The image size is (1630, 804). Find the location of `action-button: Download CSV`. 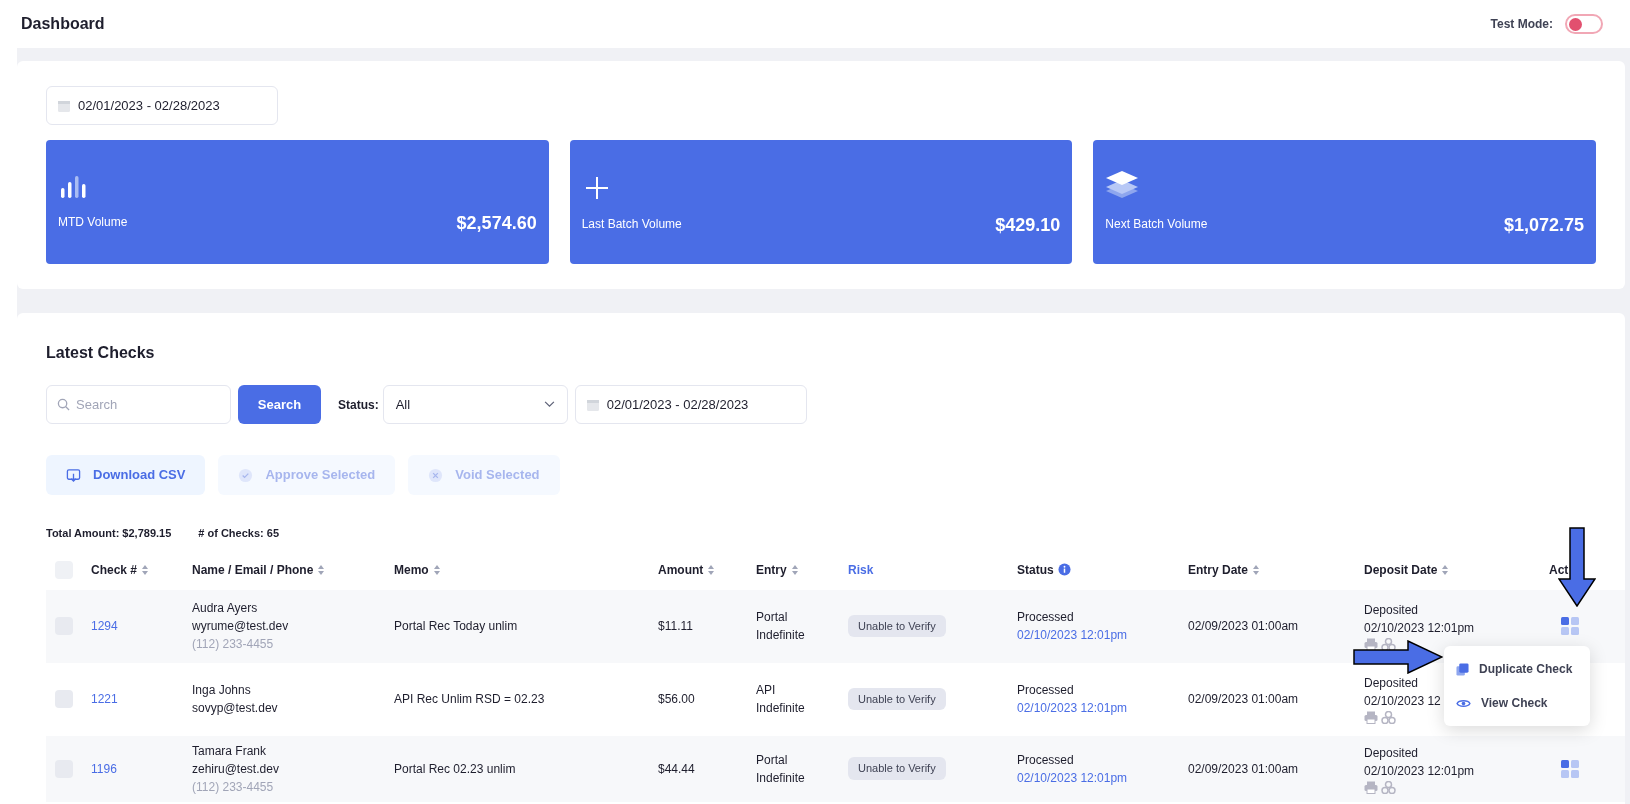

action-button: Download CSV is located at coordinates (126, 475).